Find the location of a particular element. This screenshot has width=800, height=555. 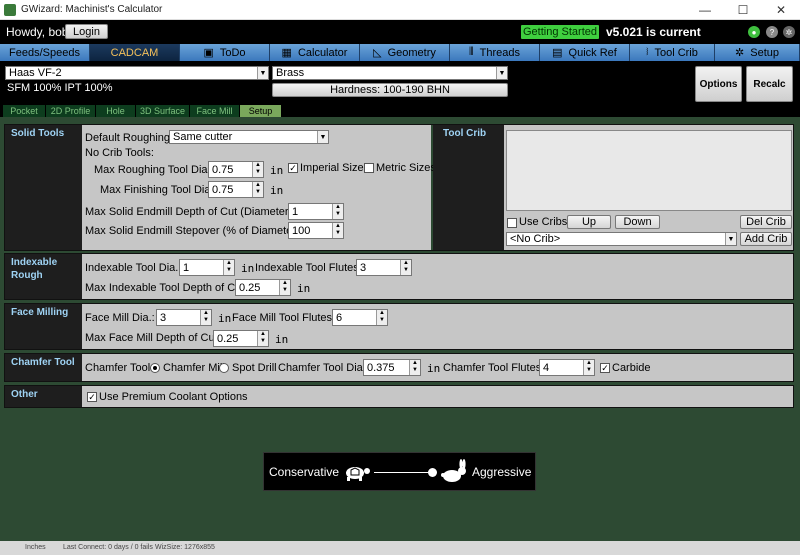

material-select: Brass ▼ is located at coordinates (390, 73).